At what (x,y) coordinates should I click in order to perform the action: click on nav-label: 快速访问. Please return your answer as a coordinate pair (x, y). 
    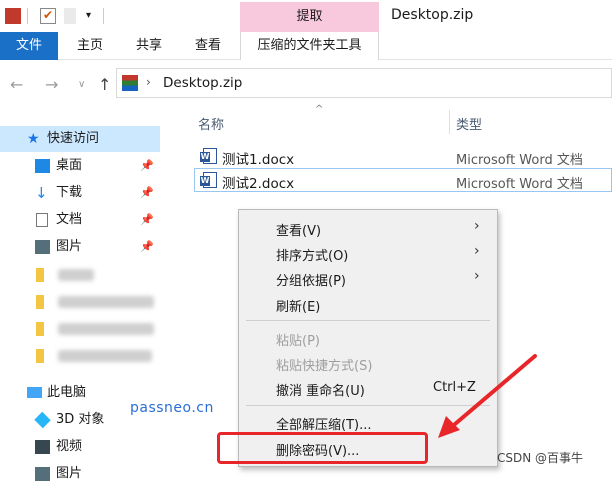
    Looking at the image, I should click on (73, 138).